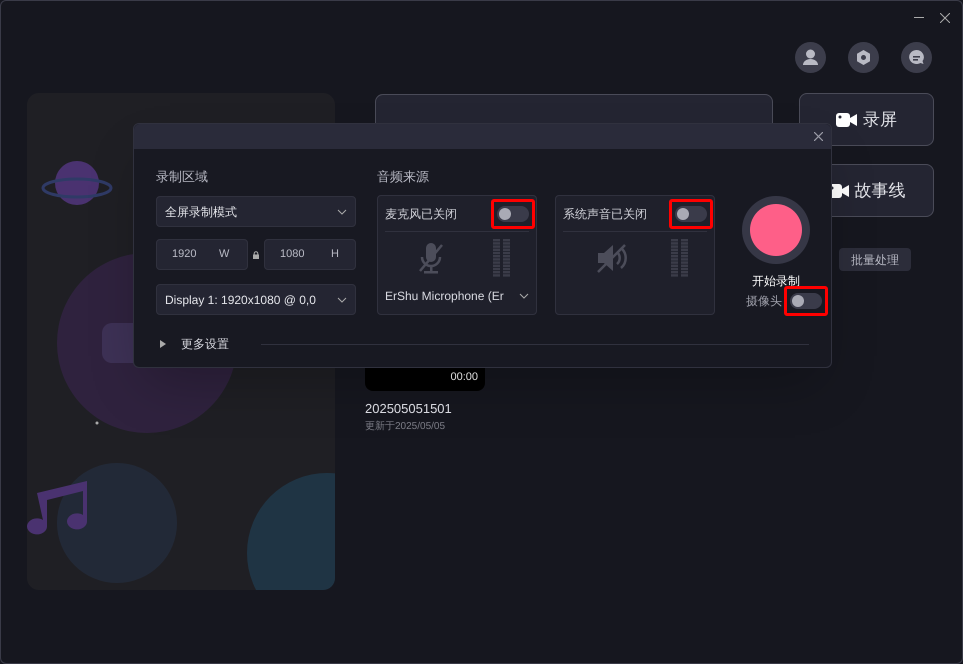 The width and height of the screenshot is (963, 664). Describe the element at coordinates (464, 377) in the screenshot. I see `duration-label: 00:00` at that location.